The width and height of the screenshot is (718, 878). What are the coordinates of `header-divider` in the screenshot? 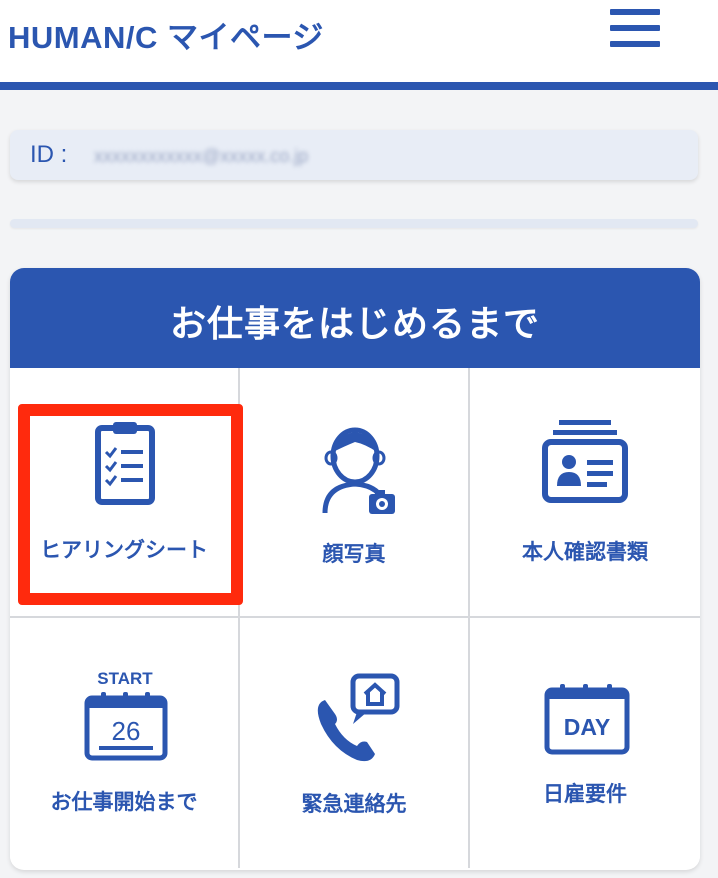 It's located at (359, 86).